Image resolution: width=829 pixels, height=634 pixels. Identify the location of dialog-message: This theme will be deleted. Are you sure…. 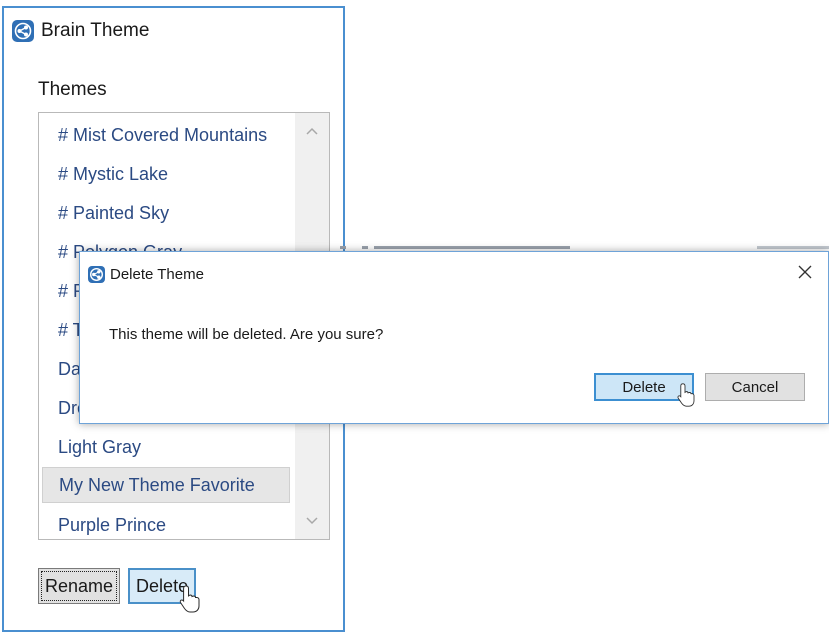
(246, 334).